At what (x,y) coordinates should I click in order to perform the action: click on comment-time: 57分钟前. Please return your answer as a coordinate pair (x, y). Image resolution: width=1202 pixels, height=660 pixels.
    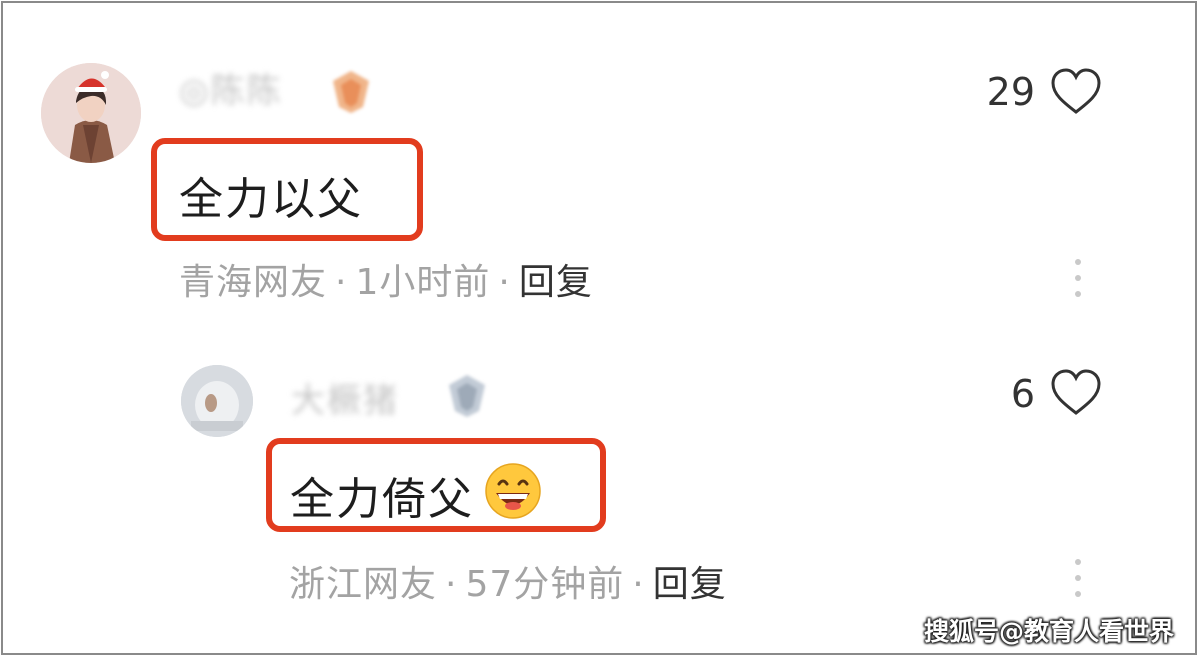
    Looking at the image, I should click on (545, 584).